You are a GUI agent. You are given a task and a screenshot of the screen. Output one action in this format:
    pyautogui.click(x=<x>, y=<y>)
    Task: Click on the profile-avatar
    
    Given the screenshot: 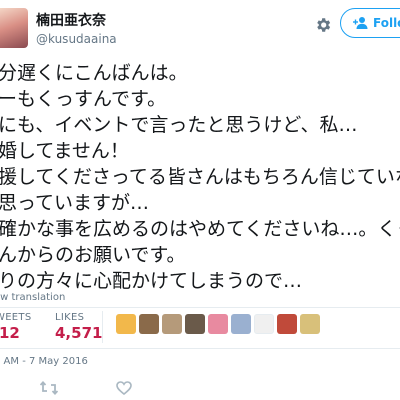 What is the action you would take?
    pyautogui.click(x=14, y=28)
    